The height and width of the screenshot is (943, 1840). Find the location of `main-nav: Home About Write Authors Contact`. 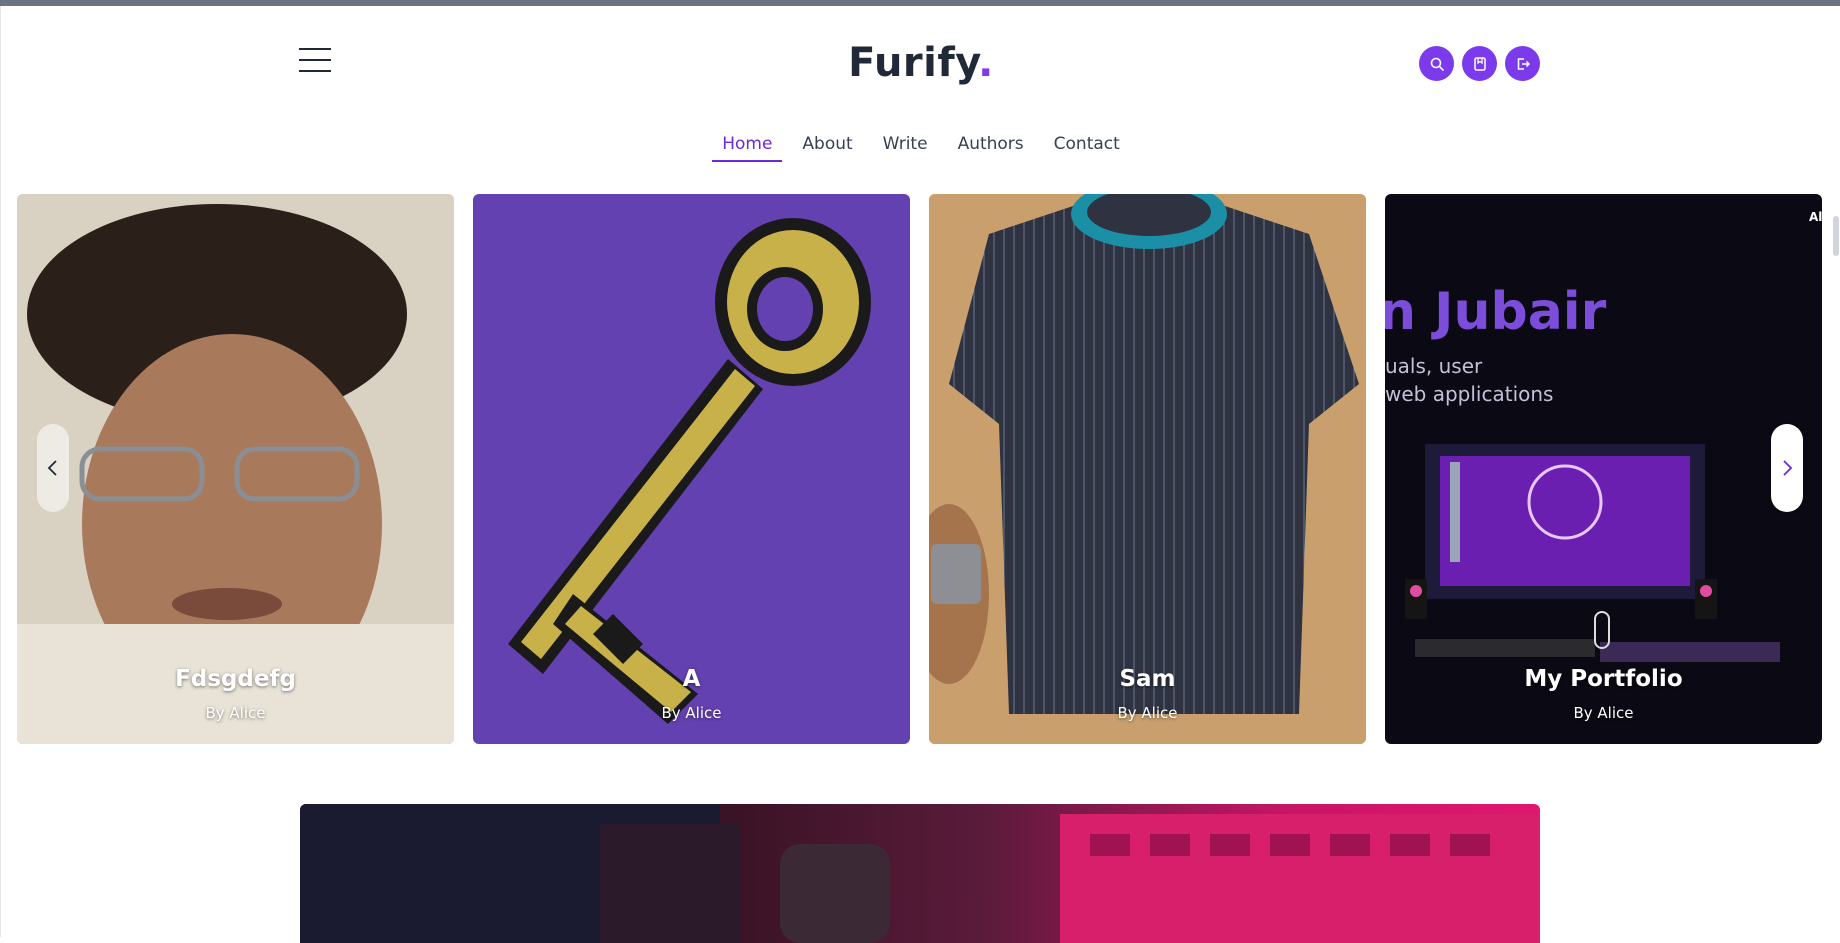

main-nav: Home About Write Authors Contact is located at coordinates (920, 146).